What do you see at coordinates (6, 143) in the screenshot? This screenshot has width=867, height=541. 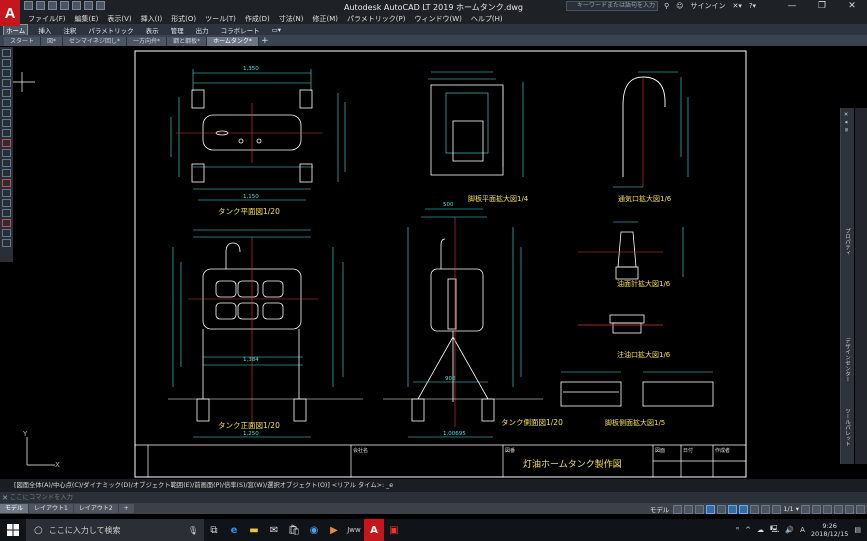 I see `block-tool-icon` at bounding box center [6, 143].